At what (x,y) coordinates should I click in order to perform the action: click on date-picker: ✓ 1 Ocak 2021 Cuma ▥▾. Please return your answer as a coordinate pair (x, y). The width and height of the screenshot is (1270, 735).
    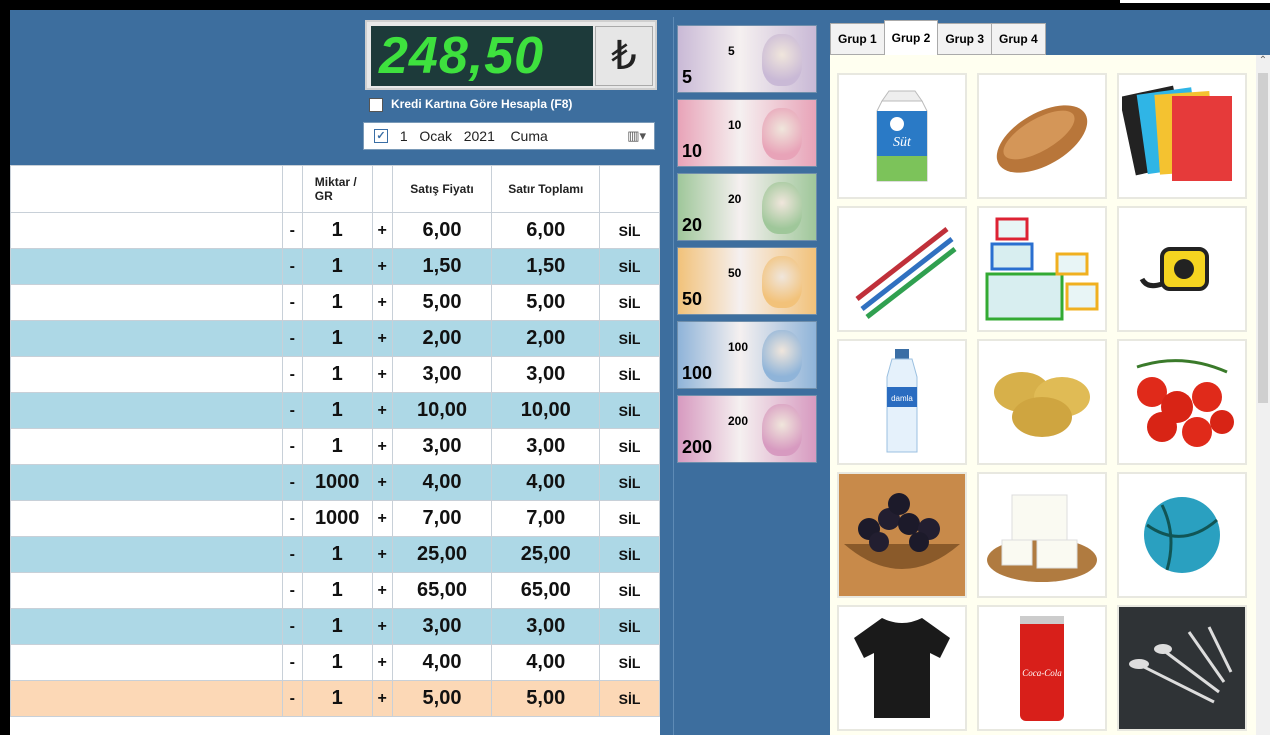
    Looking at the image, I should click on (509, 136).